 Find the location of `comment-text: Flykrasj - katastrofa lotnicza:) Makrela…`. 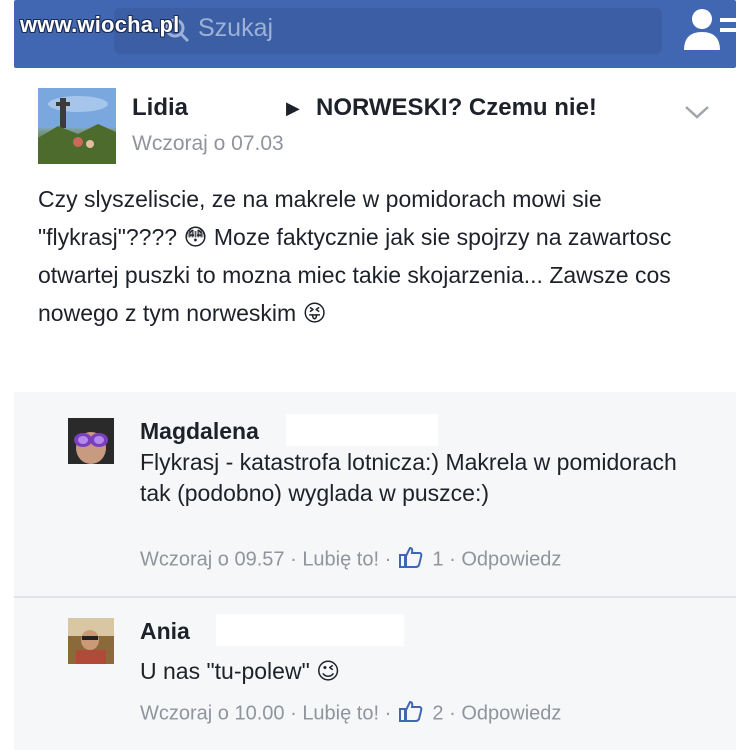

comment-text: Flykrasj - katastrofa lotnicza:) Makrela… is located at coordinates (408, 477).